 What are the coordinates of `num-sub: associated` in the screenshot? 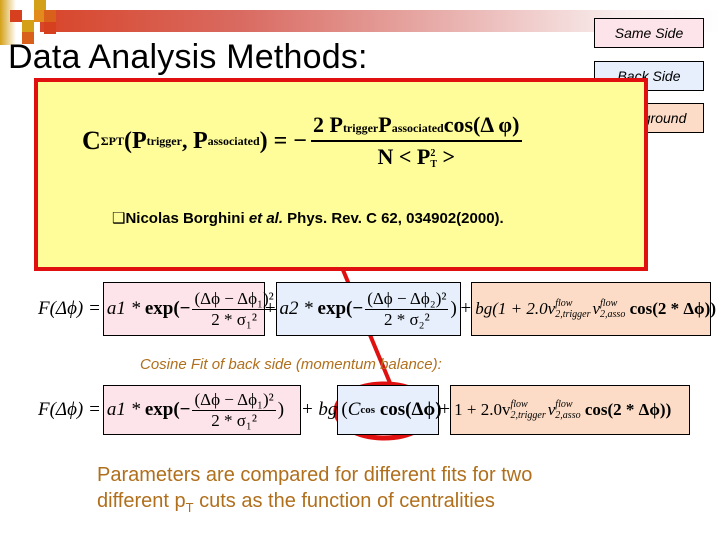 It's located at (417, 128).